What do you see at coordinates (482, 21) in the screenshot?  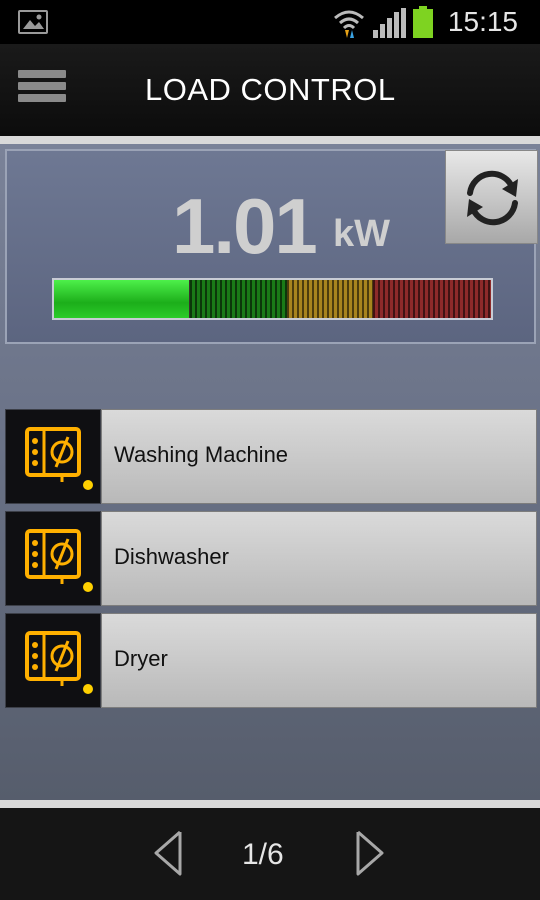 I see `clock: 15:15` at bounding box center [482, 21].